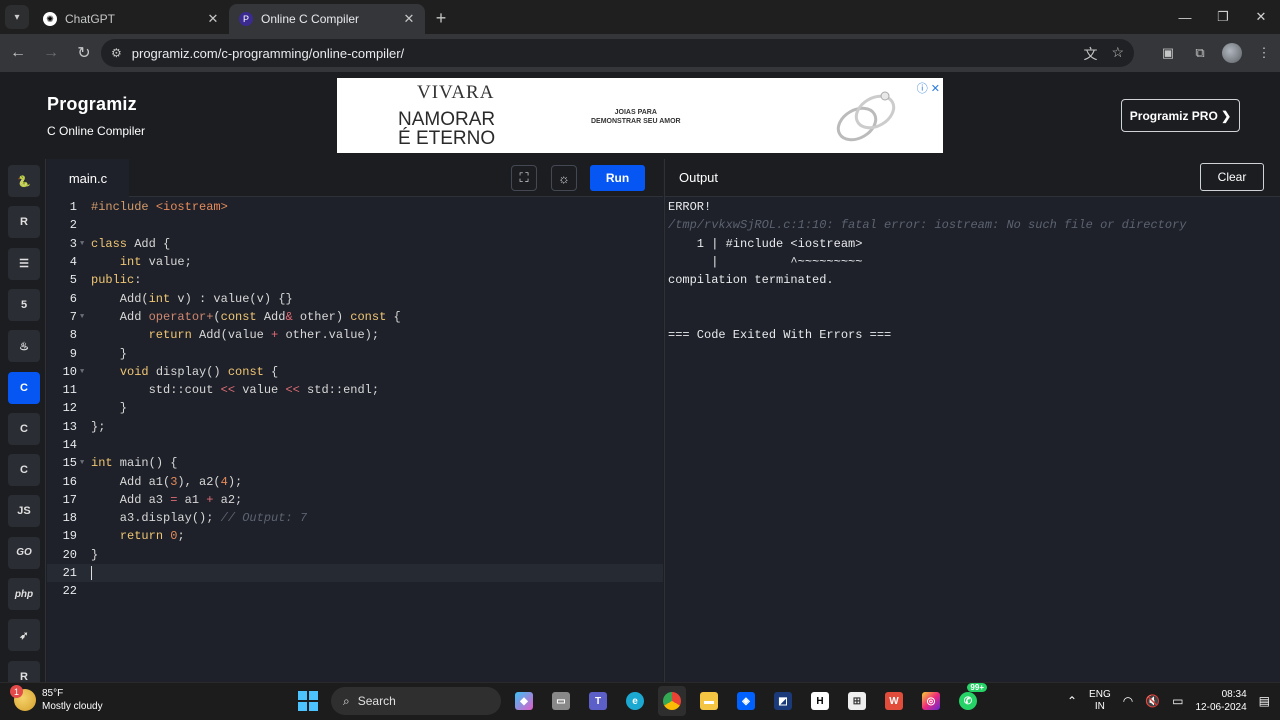 This screenshot has width=1280, height=720. I want to click on code-line: 13};, so click(355, 427).